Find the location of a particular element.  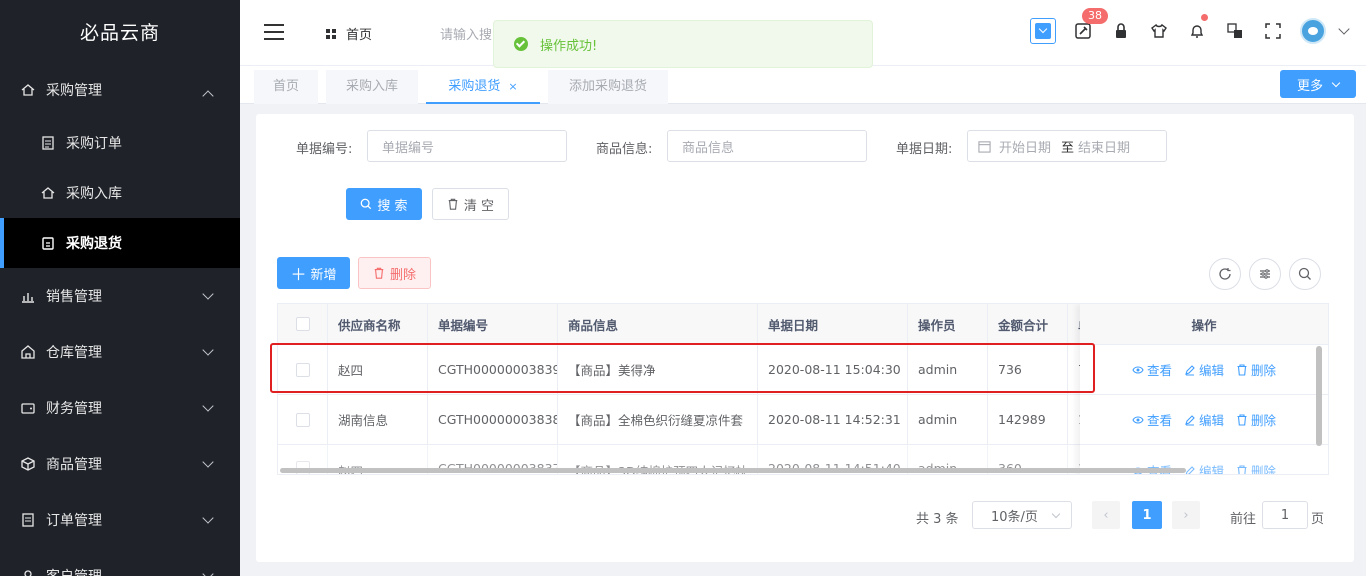

user-icon is located at coordinates (28, 573).